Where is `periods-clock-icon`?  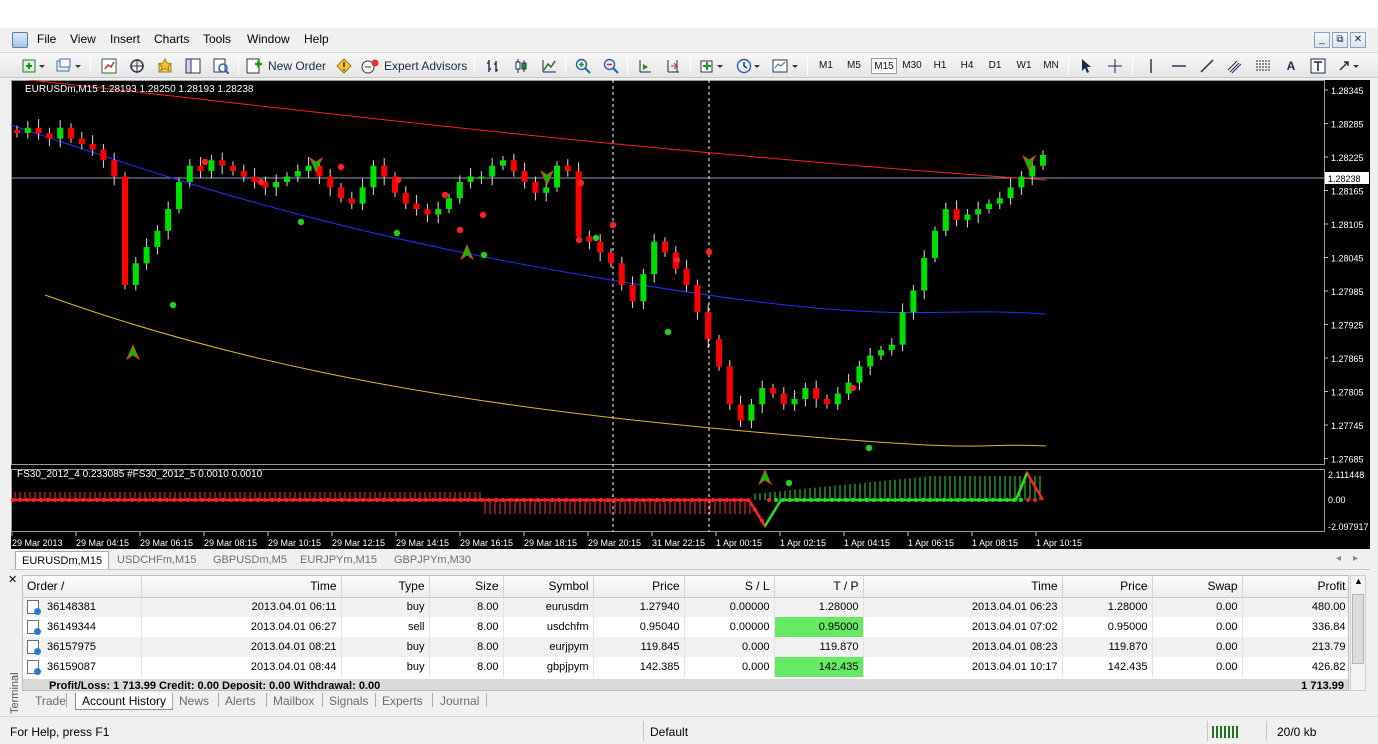 periods-clock-icon is located at coordinates (749, 66).